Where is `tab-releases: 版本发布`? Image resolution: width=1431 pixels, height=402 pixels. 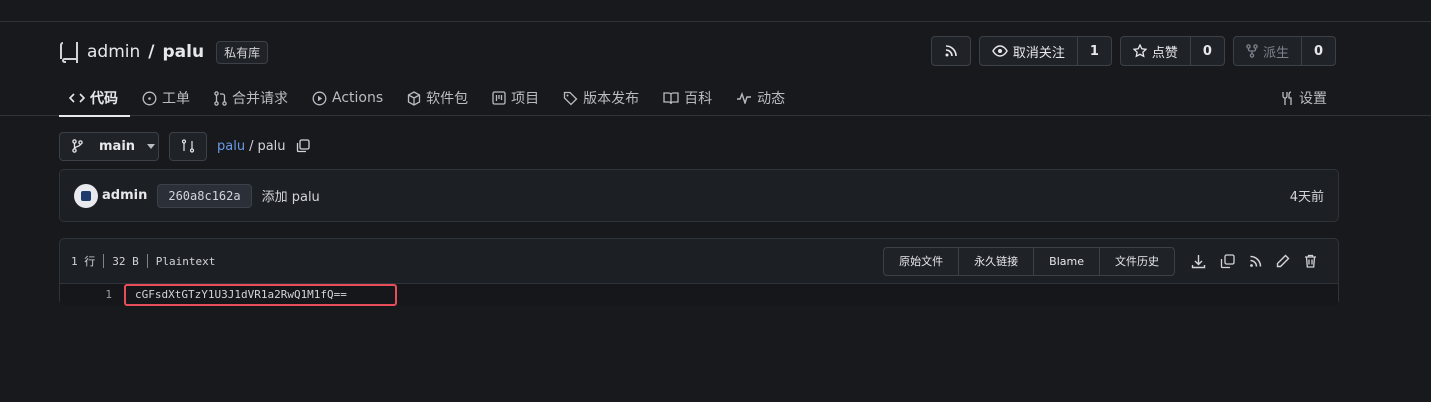 tab-releases: 版本发布 is located at coordinates (601, 98).